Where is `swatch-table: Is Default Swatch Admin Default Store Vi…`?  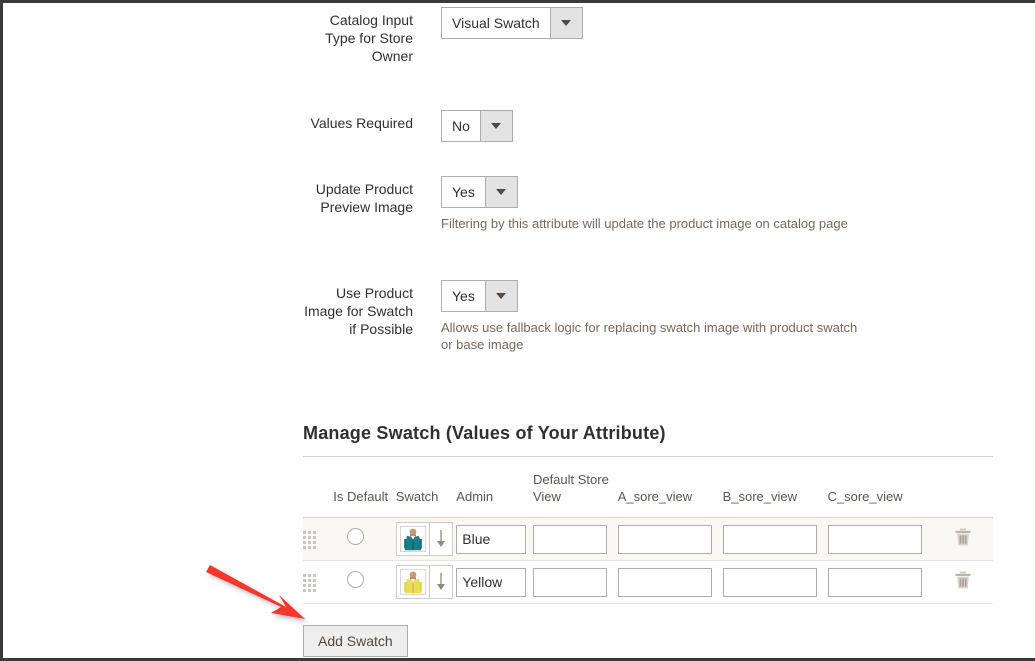
swatch-table: Is Default Swatch Admin Default Store Vi… is located at coordinates (648, 530).